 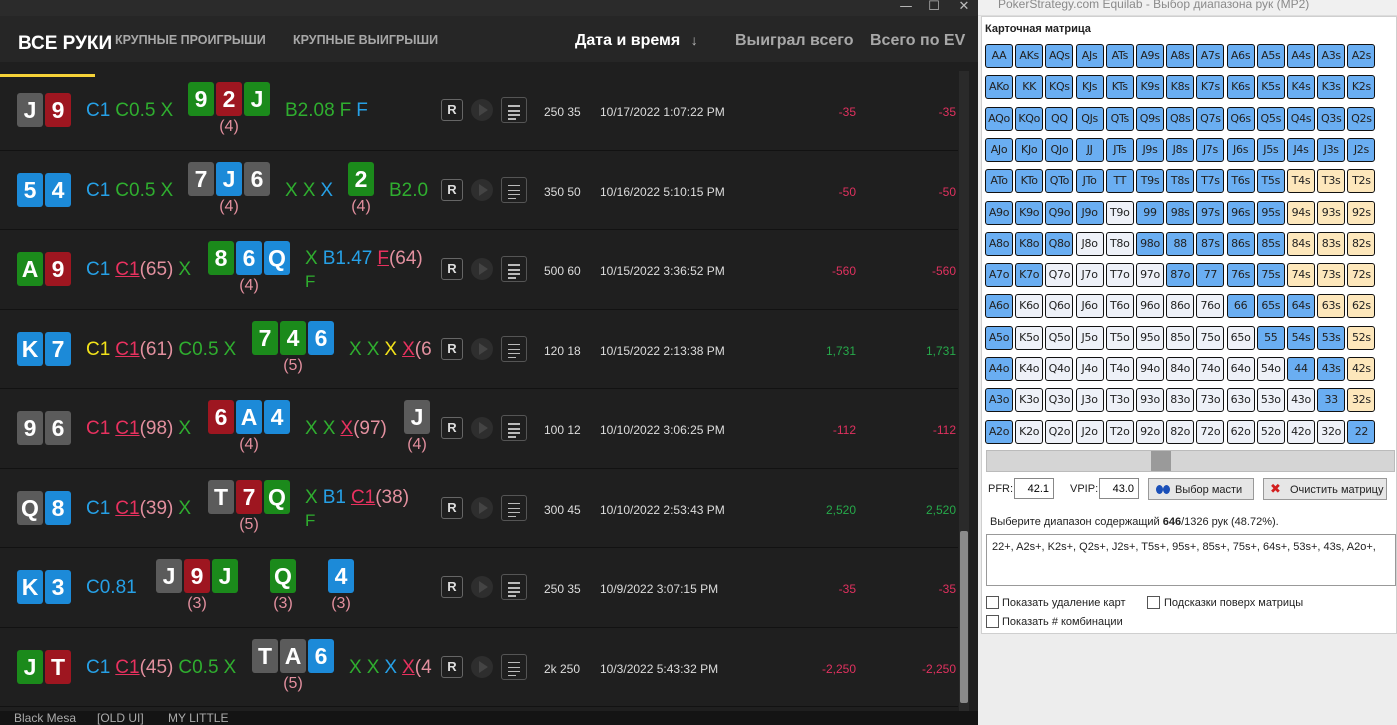 What do you see at coordinates (1059, 431) in the screenshot?
I see `matrix-cell-Q2o: Q2o` at bounding box center [1059, 431].